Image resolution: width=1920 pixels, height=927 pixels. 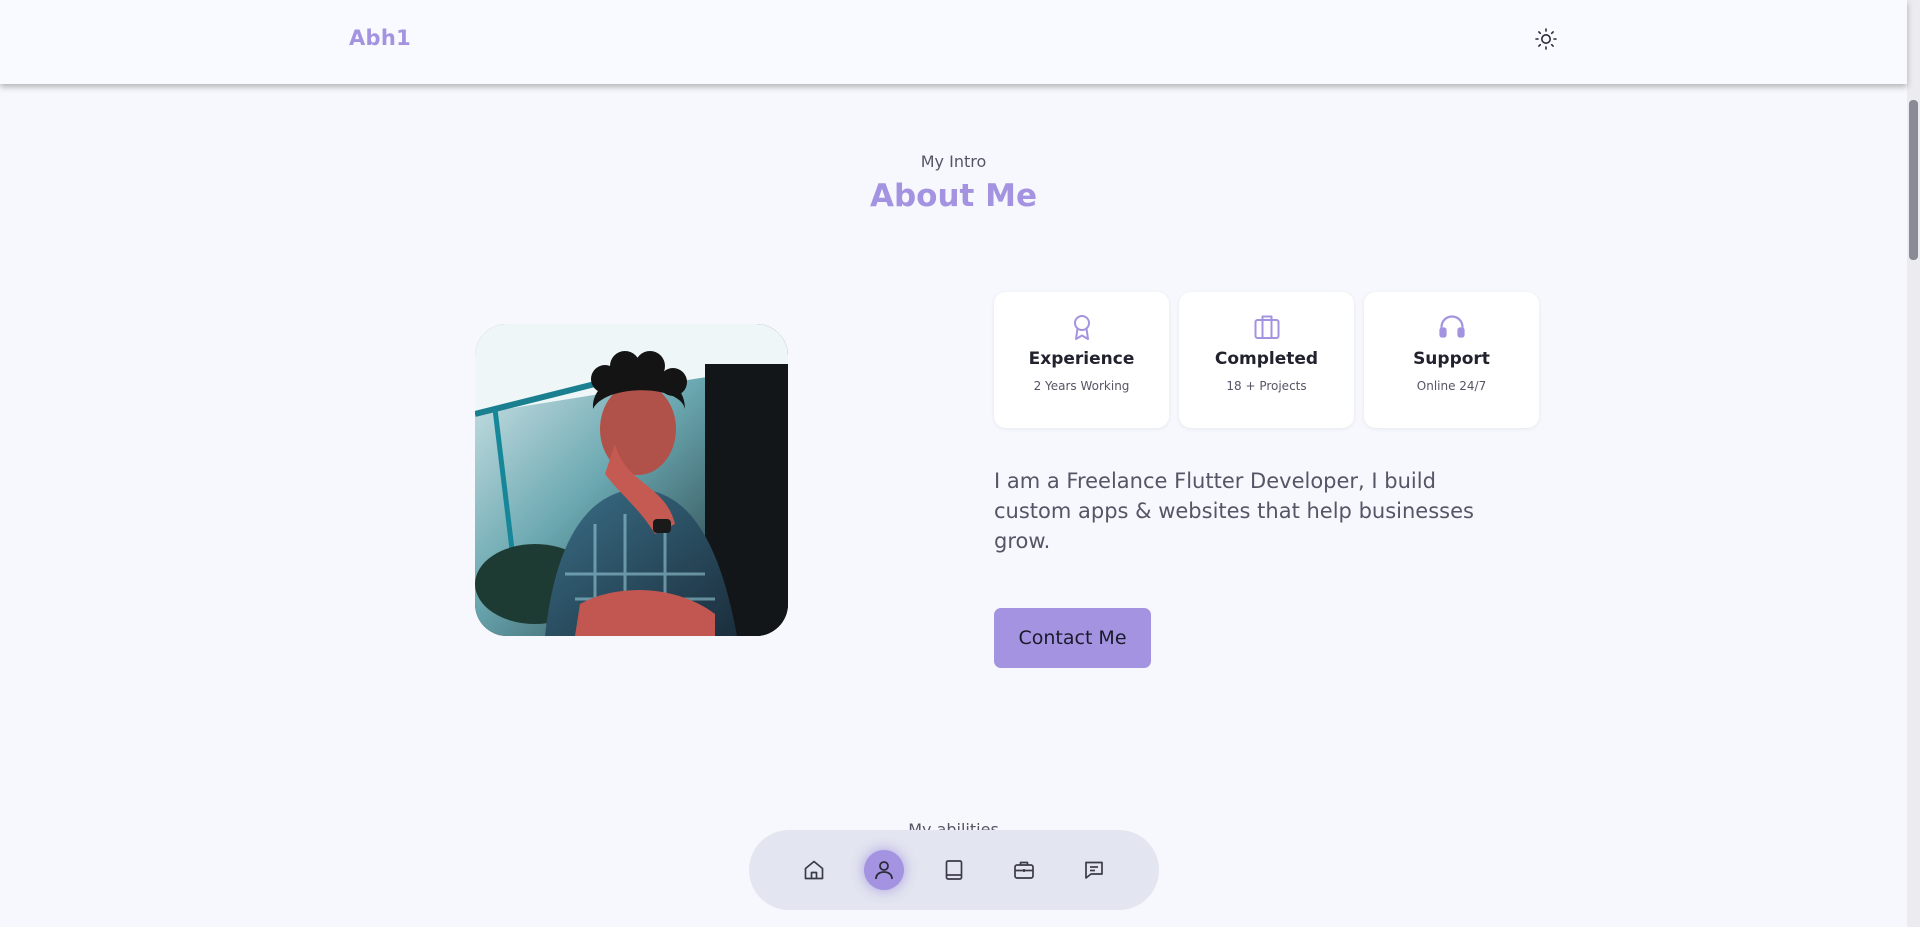 I want to click on card-title: Experience, so click(x=1081, y=359).